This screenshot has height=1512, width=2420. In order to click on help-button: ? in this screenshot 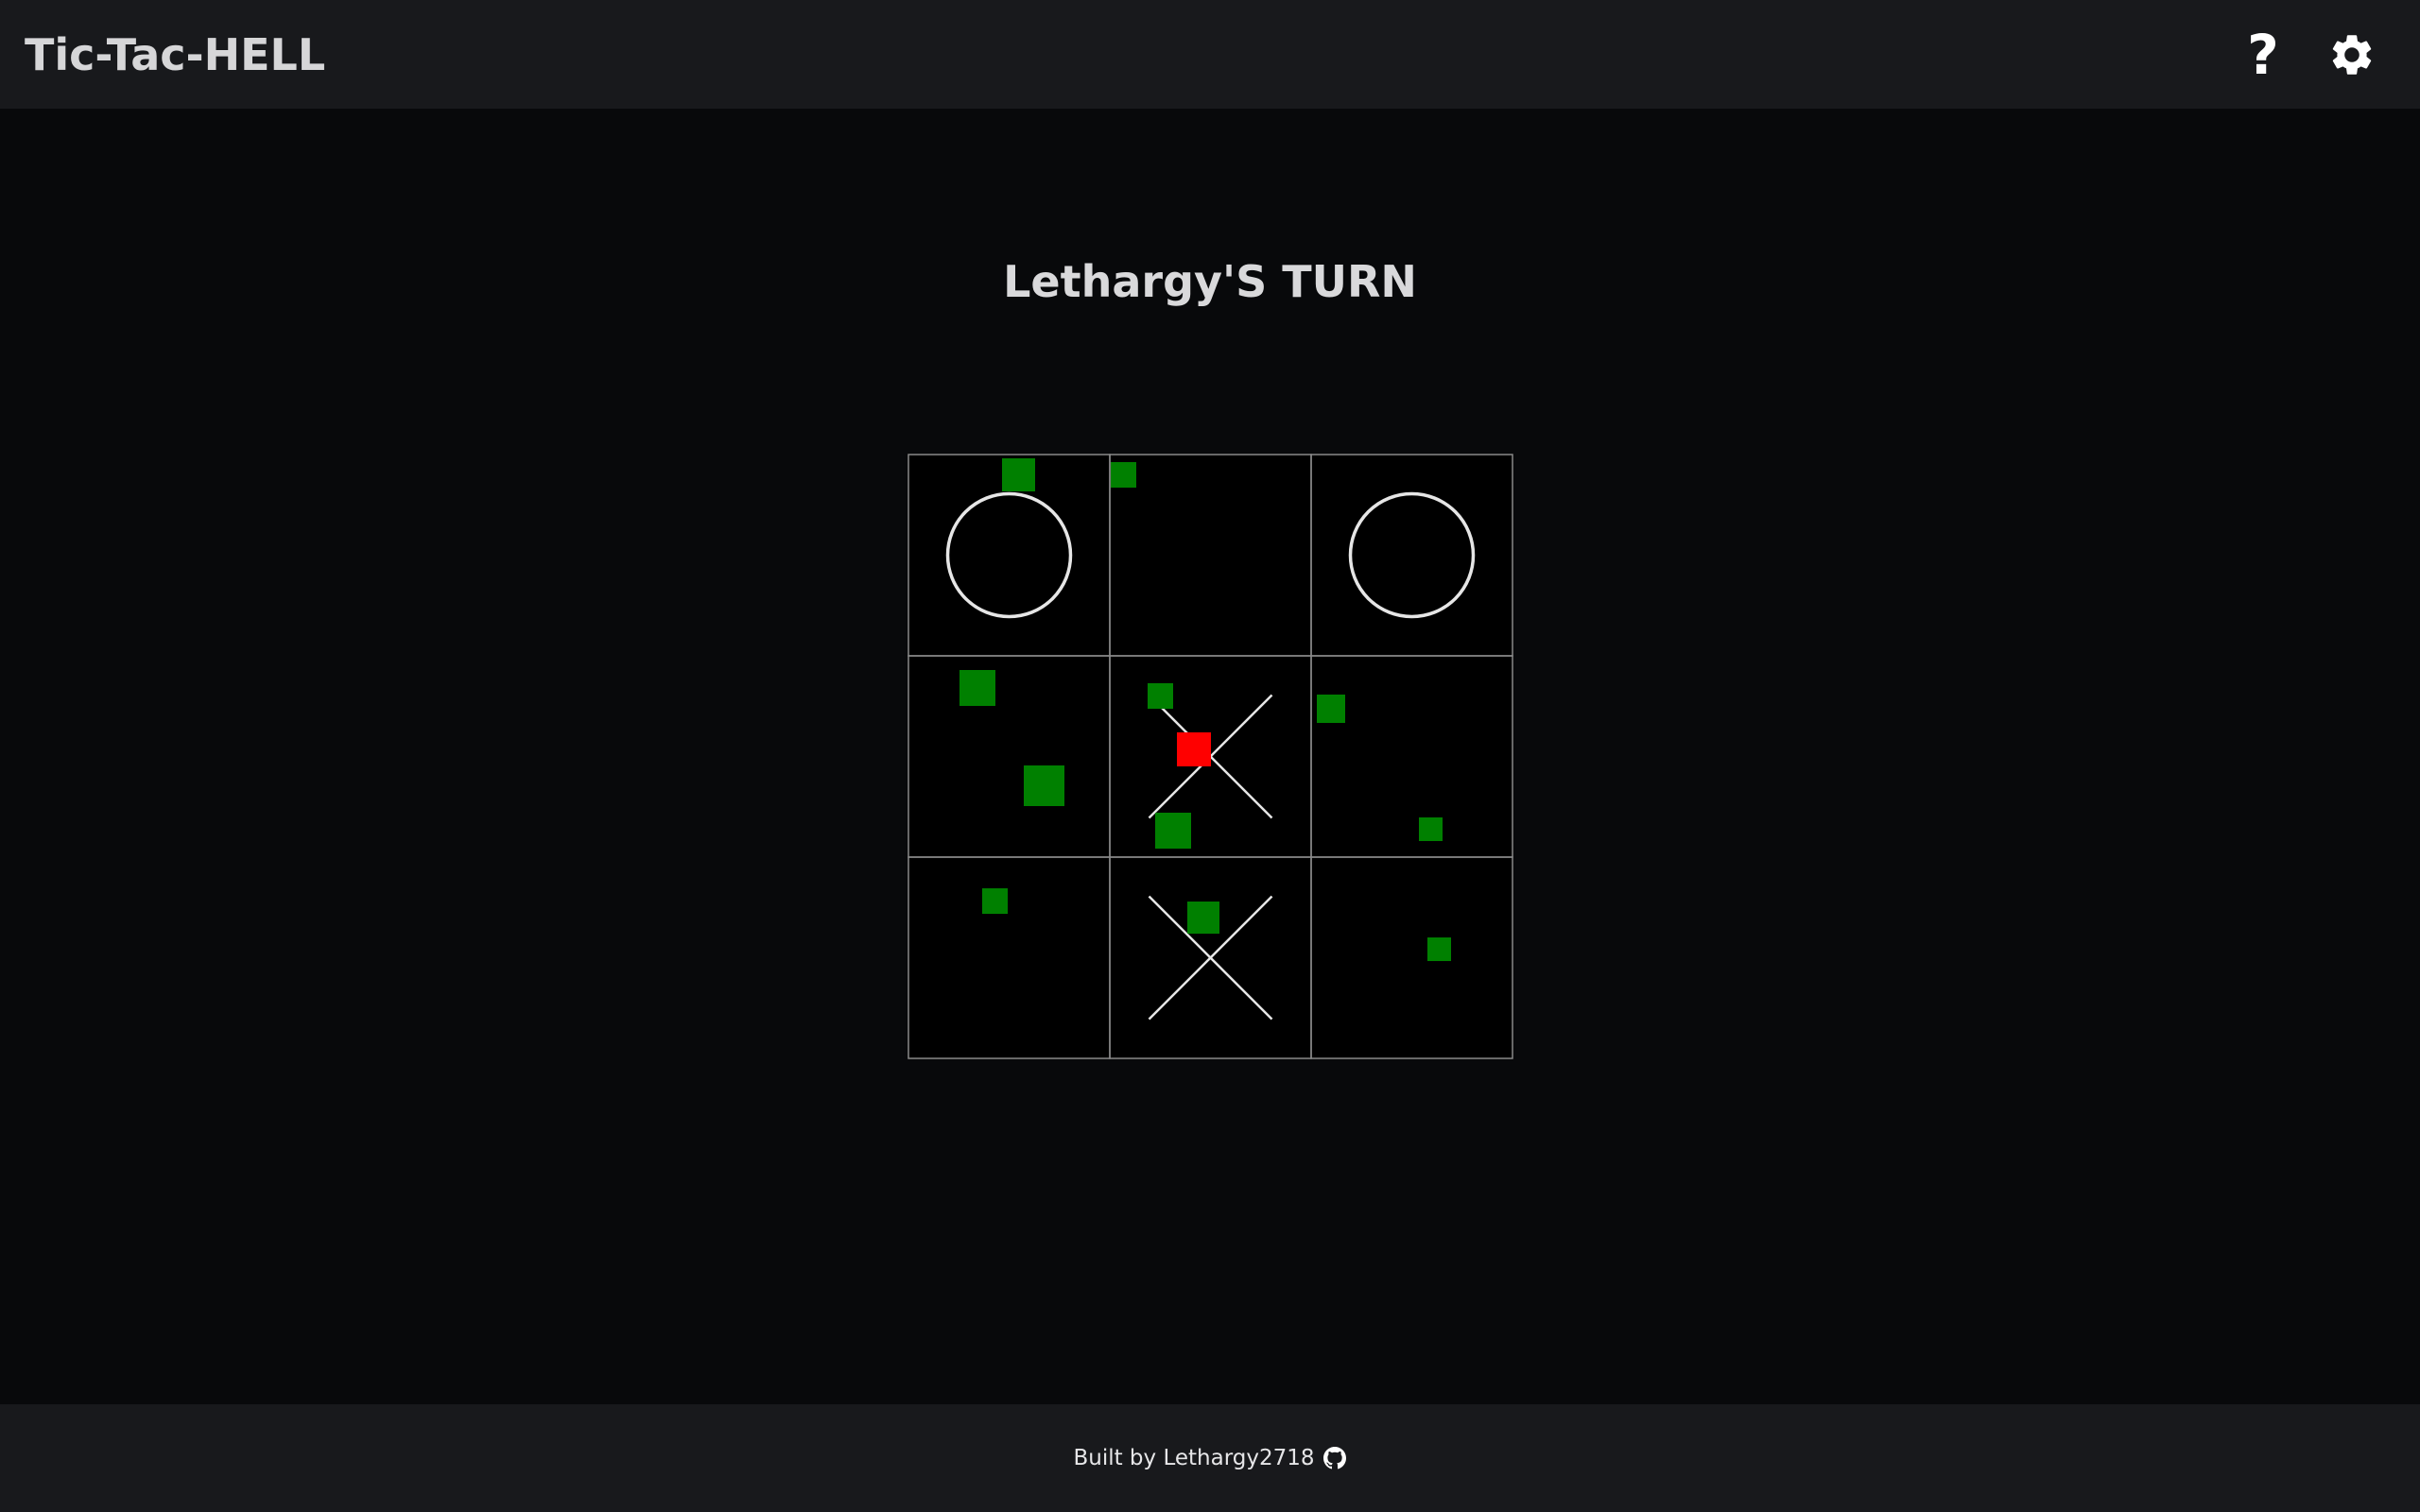, I will do `click(2263, 54)`.